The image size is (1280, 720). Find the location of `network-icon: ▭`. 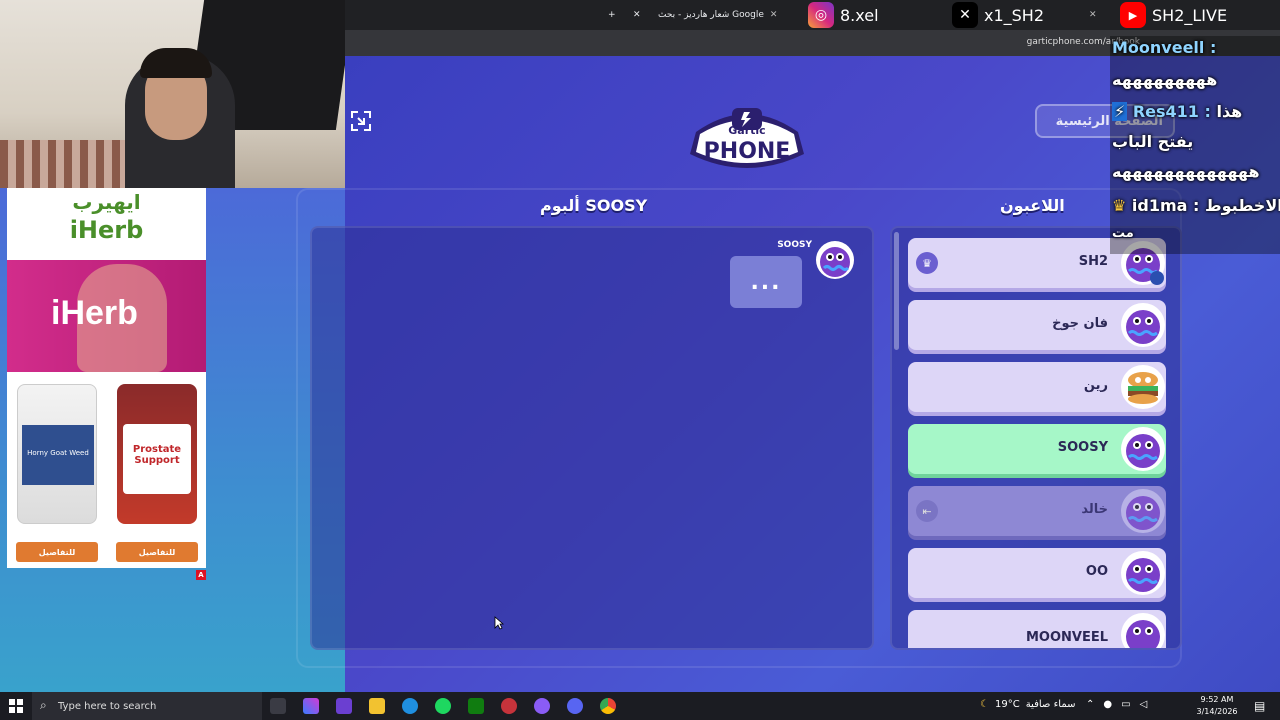

network-icon: ▭ is located at coordinates (1125, 704).